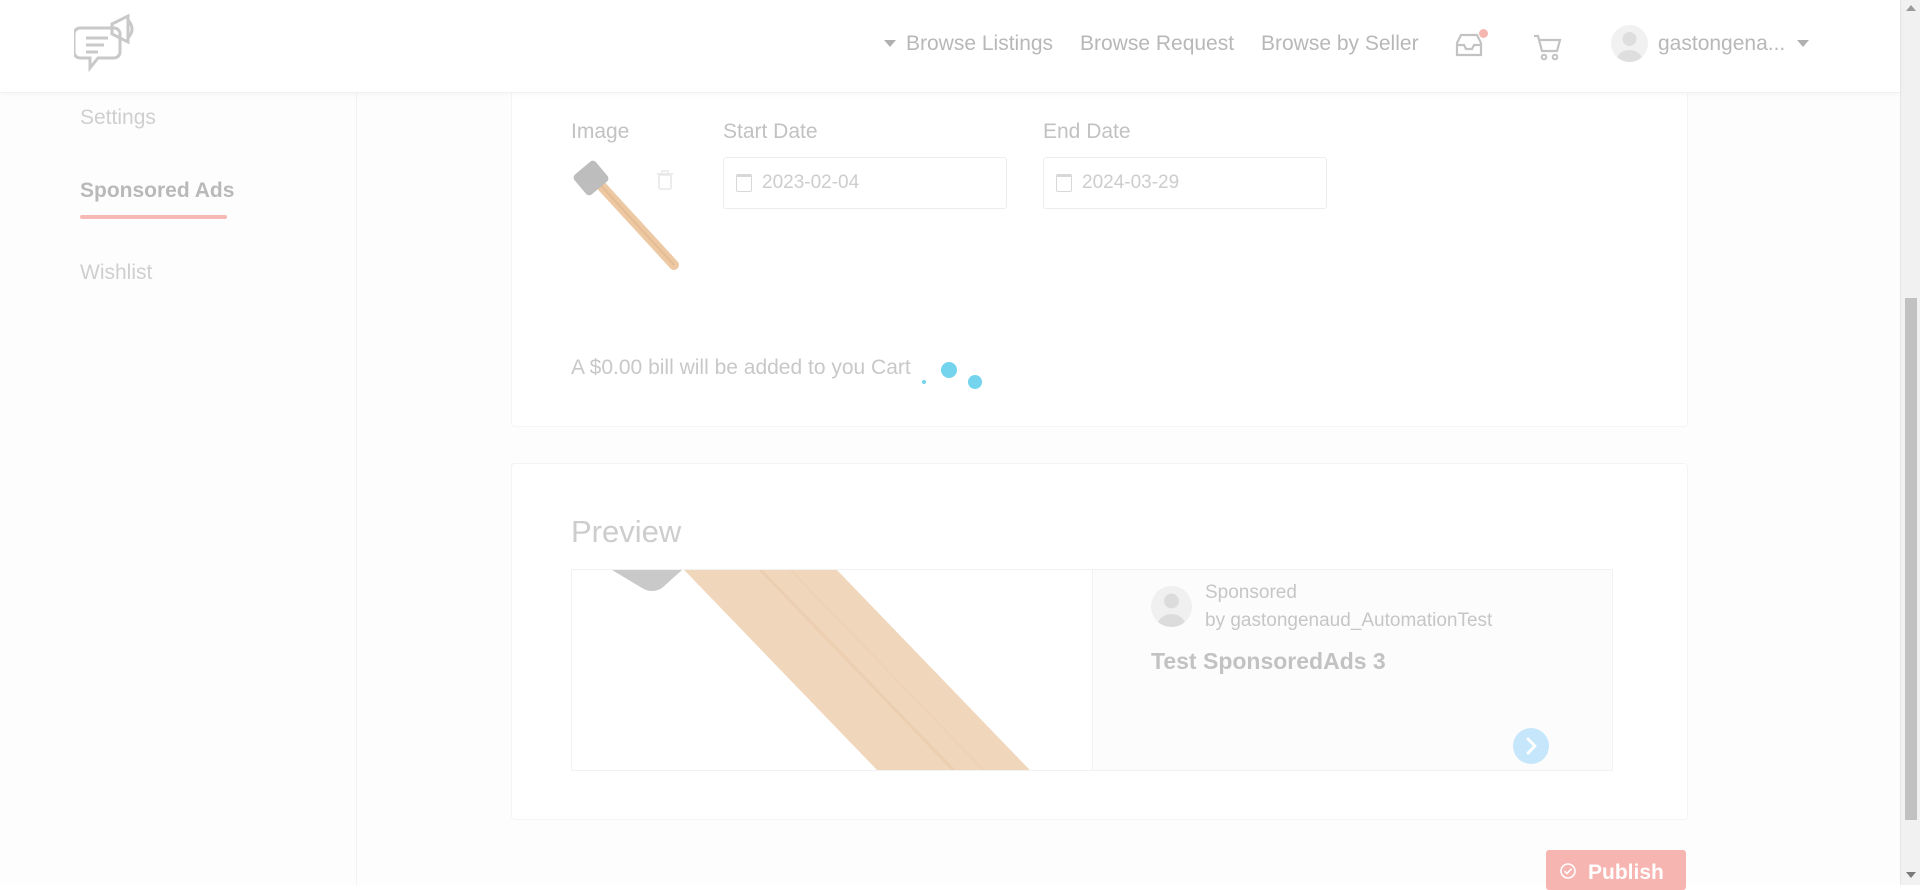 Image resolution: width=1920 pixels, height=890 pixels. I want to click on start-date-label: Start Date, so click(770, 131).